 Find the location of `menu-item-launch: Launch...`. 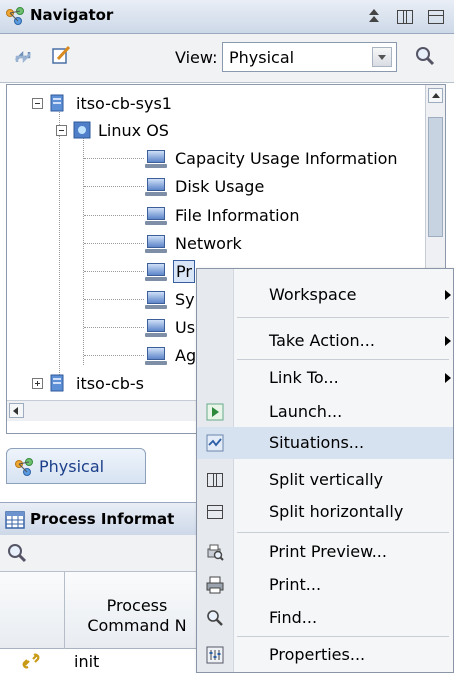

menu-item-launch: Launch... is located at coordinates (325, 412).